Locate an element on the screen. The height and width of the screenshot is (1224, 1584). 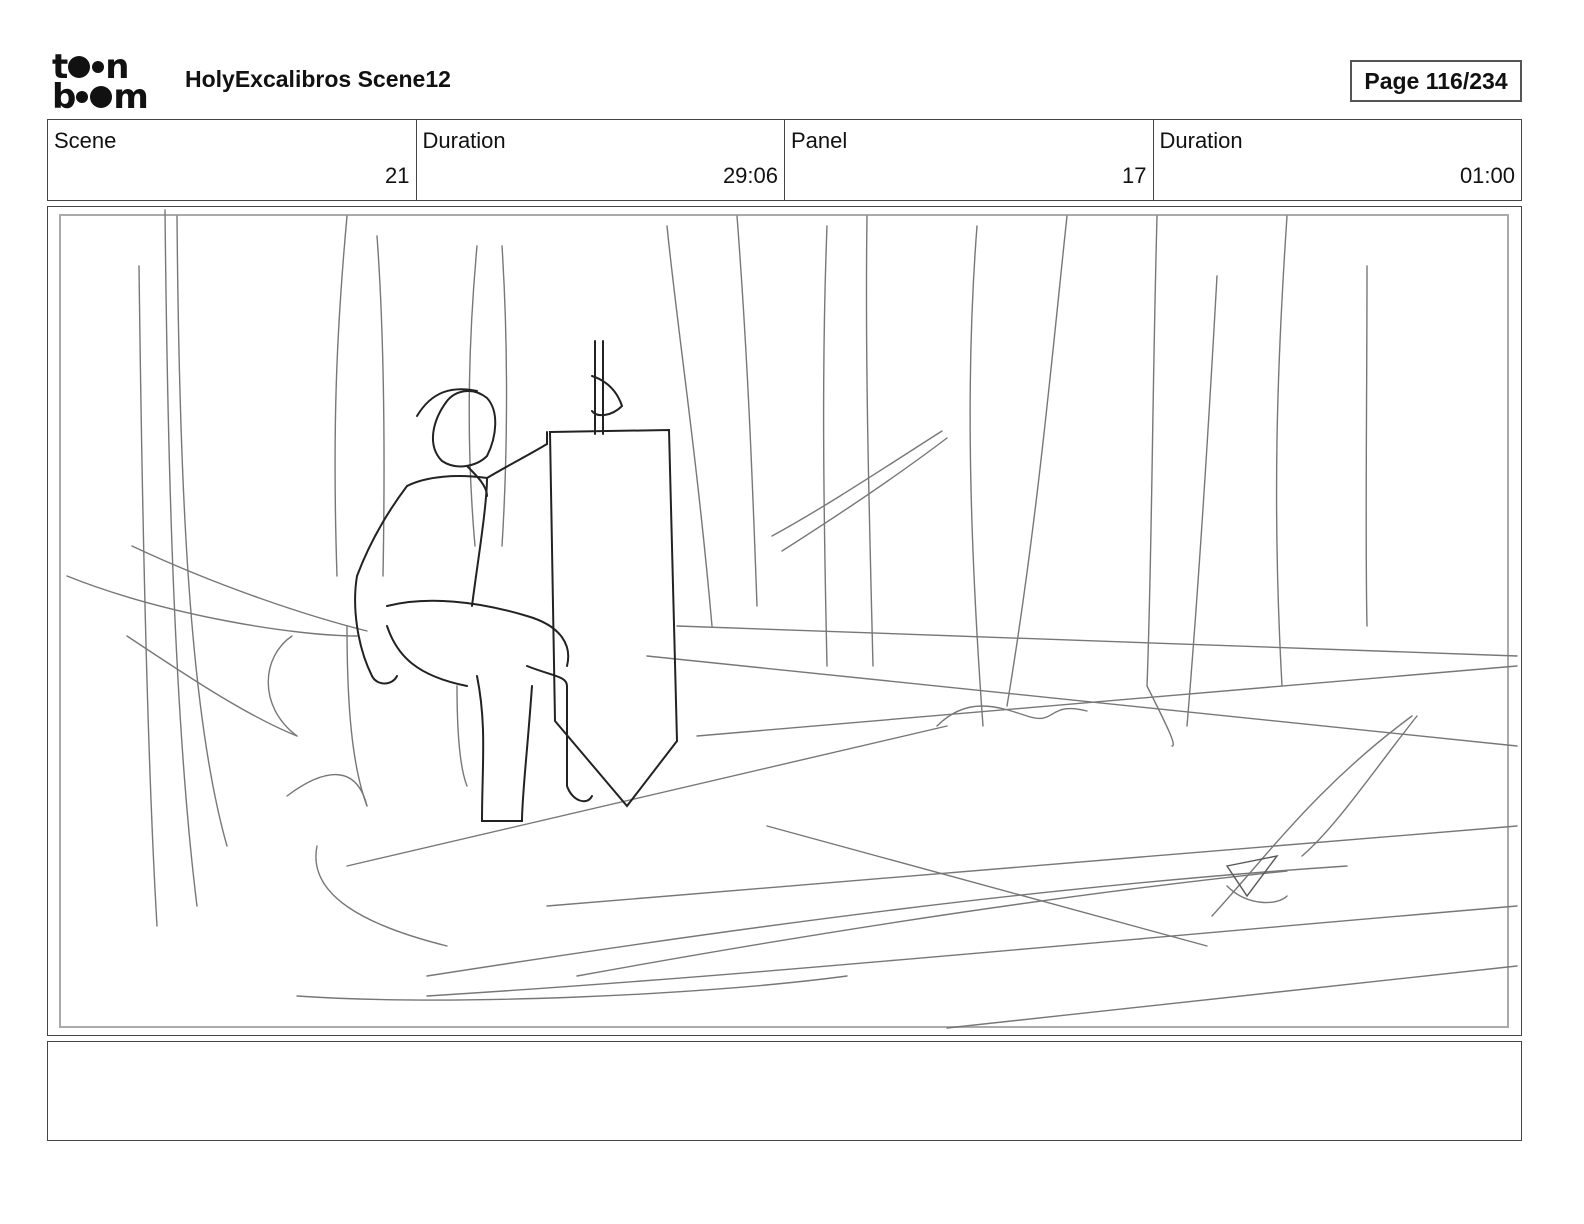
scene-duration-value: 29:06 is located at coordinates (750, 175).